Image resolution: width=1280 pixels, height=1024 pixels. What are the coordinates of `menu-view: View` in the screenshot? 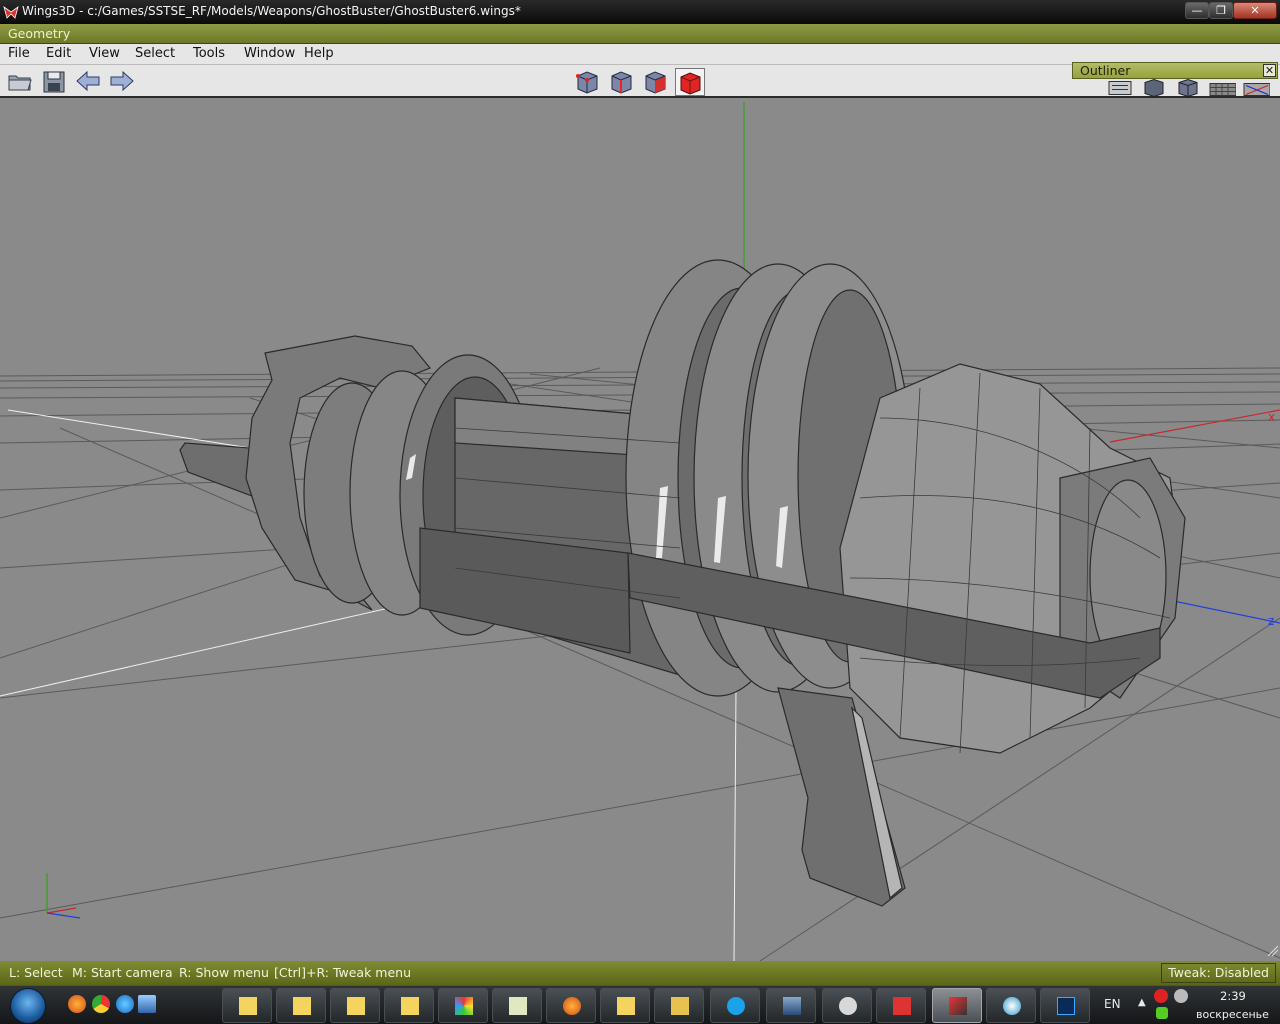 It's located at (104, 53).